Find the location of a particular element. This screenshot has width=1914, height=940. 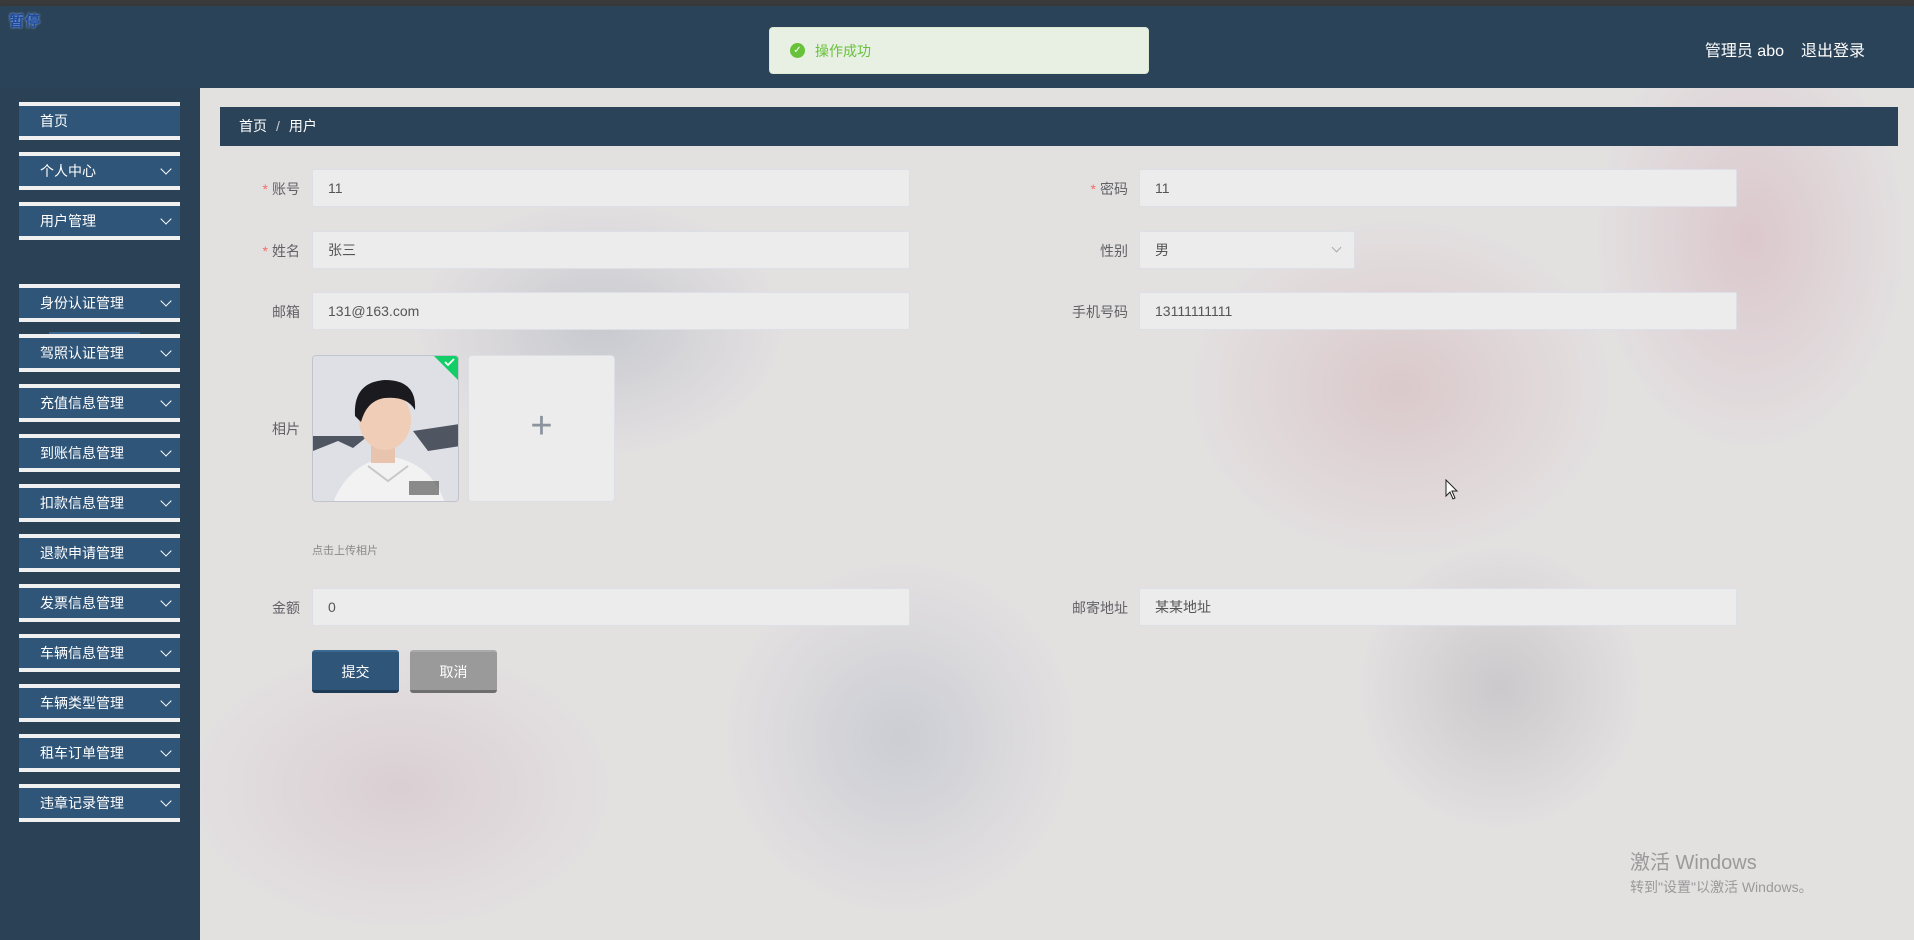

amount-input: 0 is located at coordinates (611, 607).